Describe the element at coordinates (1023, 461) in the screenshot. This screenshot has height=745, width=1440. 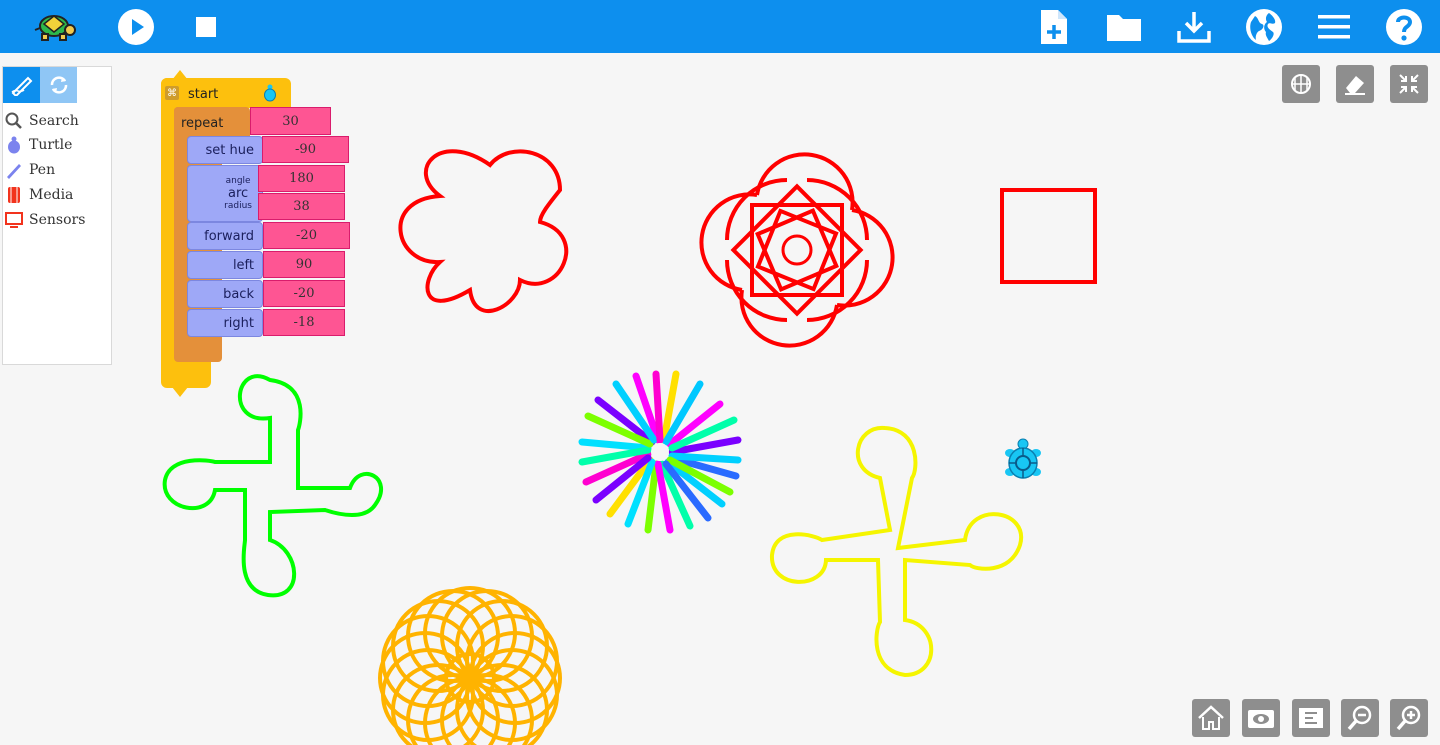
I see `turtle-sprite-icon` at that location.